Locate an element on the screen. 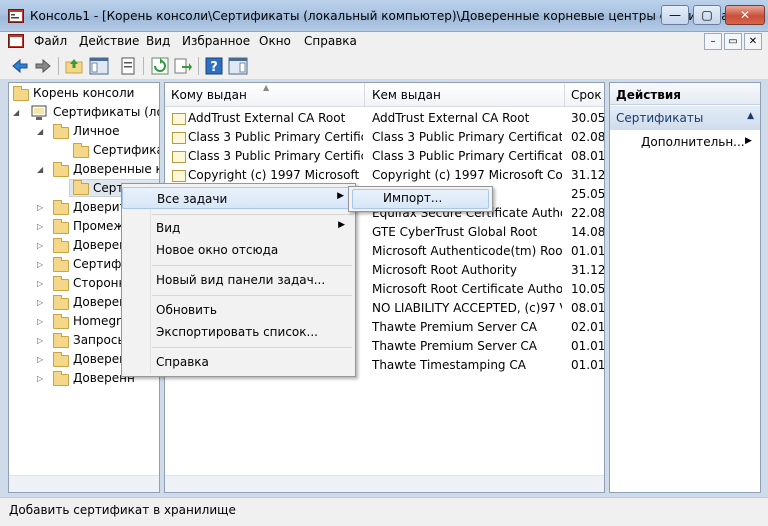 The height and width of the screenshot is (526, 768). menu-help: Справка is located at coordinates (330, 41).